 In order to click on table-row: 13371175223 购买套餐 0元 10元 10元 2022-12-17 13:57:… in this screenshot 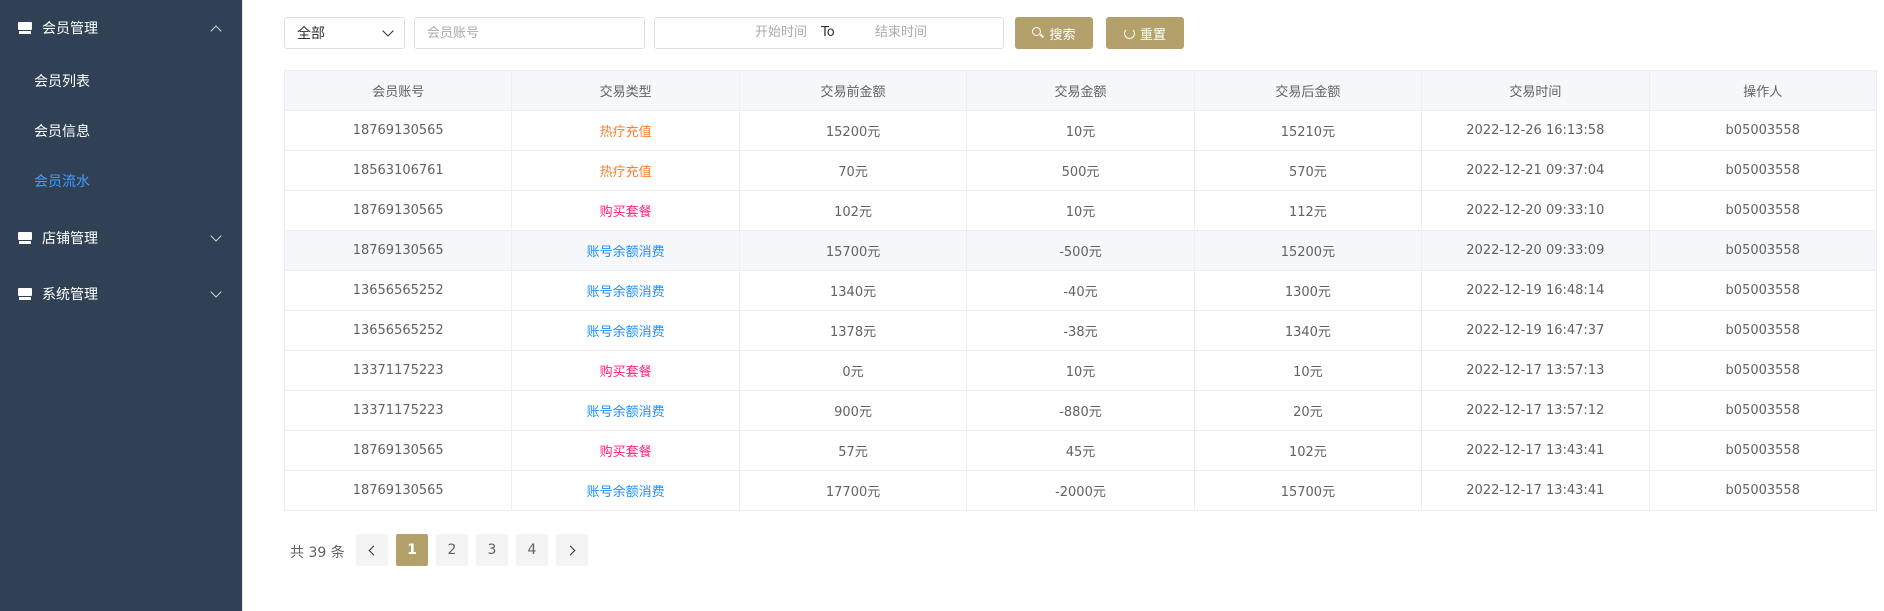, I will do `click(1080, 370)`.